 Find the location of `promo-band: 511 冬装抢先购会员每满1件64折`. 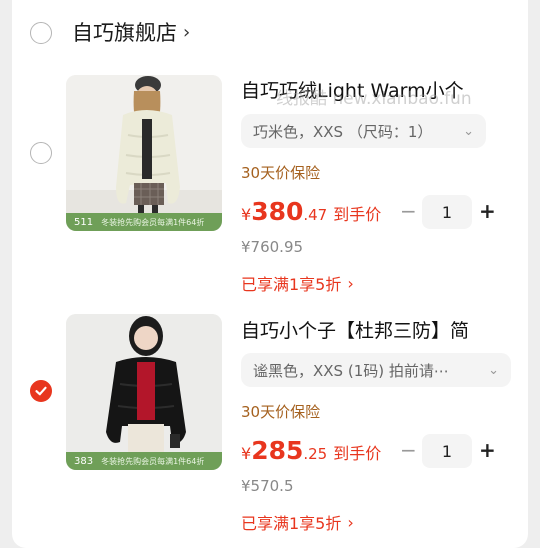

promo-band: 511 冬装抢先购会员每满1件64折 is located at coordinates (144, 222).